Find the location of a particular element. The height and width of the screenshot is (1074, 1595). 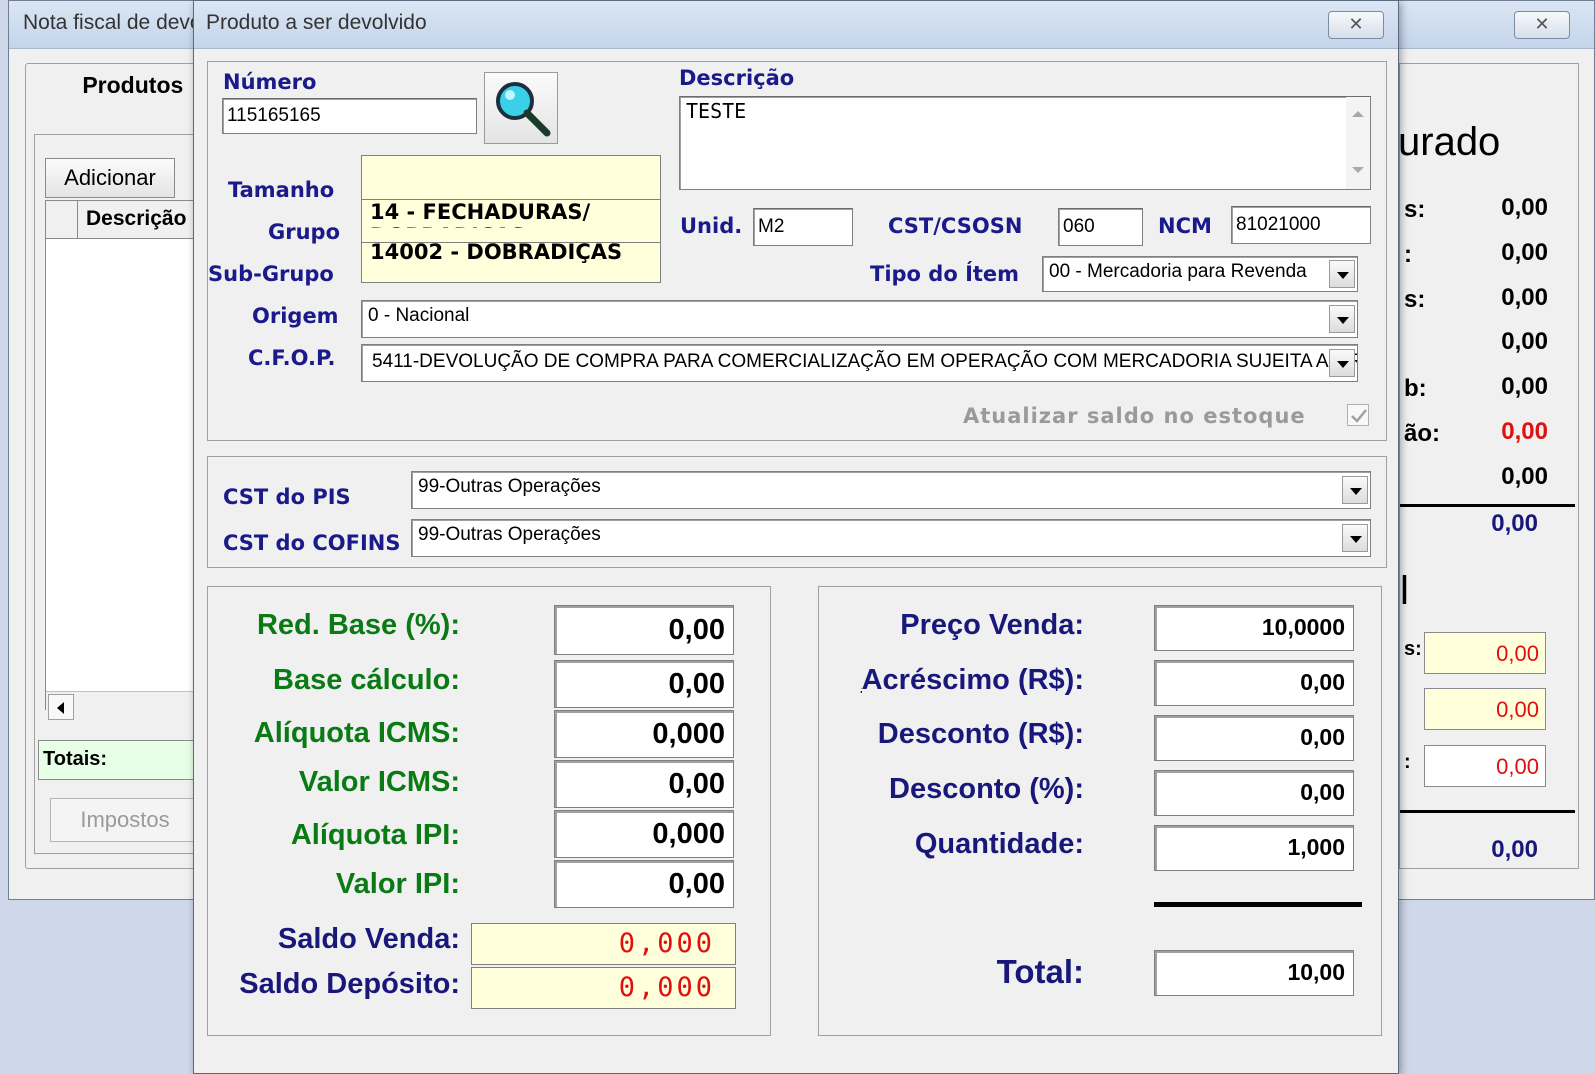

descricao-text: TESTE is located at coordinates (716, 111).